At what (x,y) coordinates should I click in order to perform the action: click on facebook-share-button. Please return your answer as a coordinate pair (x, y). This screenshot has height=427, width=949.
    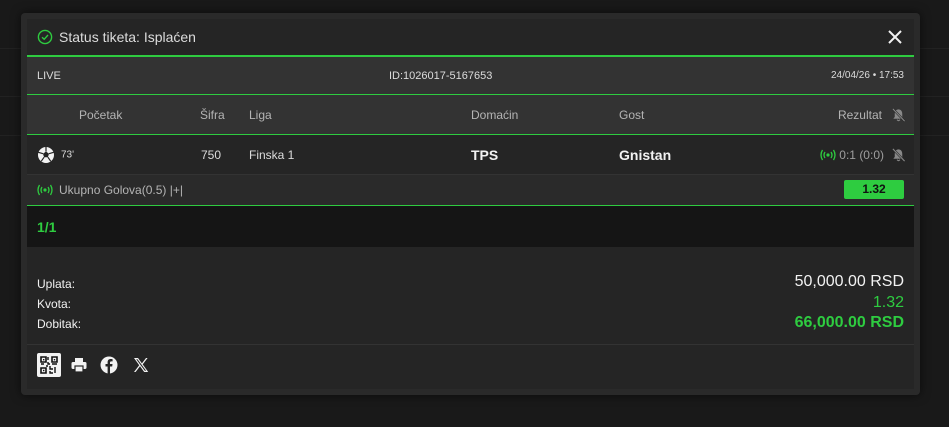
    Looking at the image, I should click on (109, 365).